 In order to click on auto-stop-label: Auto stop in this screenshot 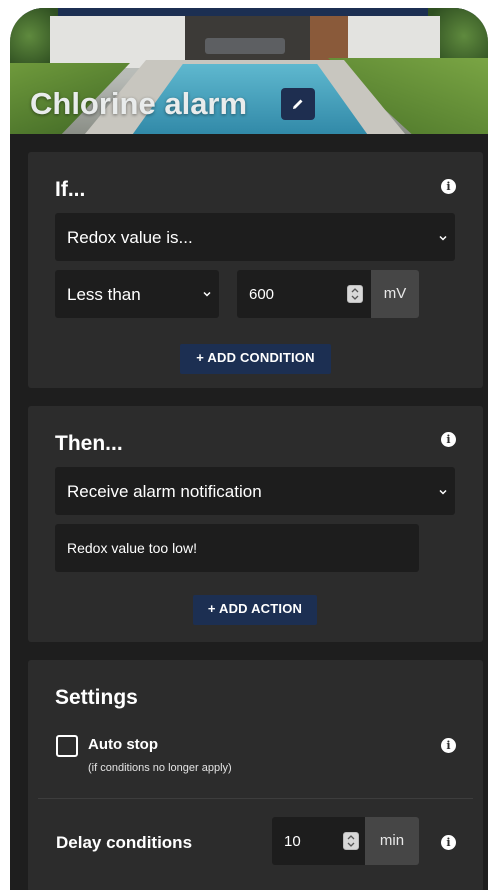, I will do `click(123, 744)`.